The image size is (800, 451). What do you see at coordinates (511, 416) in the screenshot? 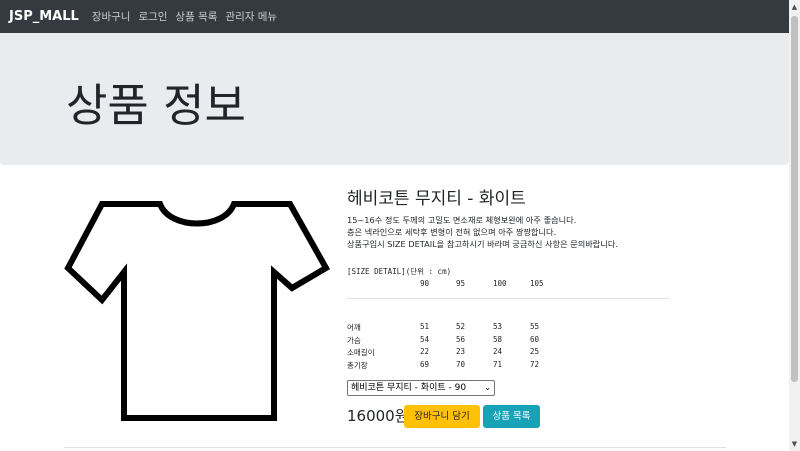
I see `product-list-button: 상품 목록` at bounding box center [511, 416].